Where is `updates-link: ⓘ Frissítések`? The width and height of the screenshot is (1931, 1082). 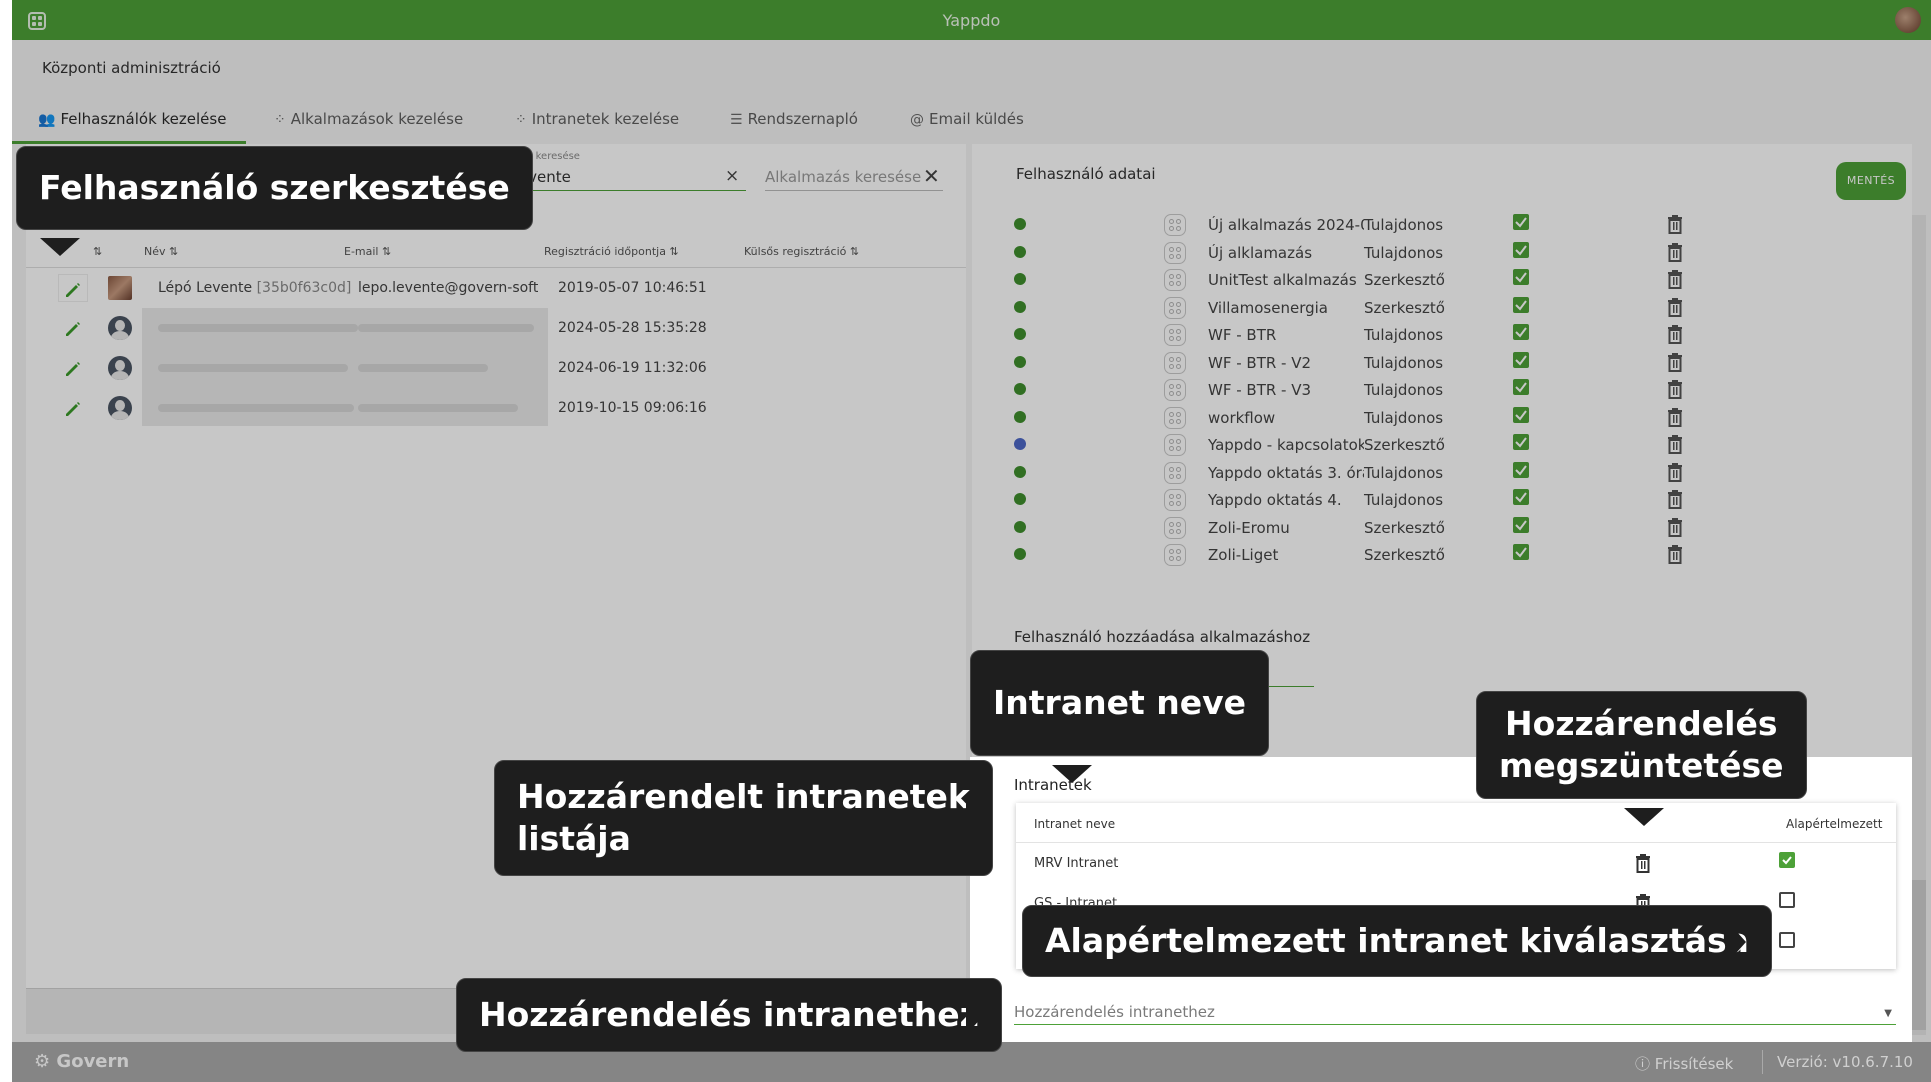 updates-link: ⓘ Frissítések is located at coordinates (1684, 1063).